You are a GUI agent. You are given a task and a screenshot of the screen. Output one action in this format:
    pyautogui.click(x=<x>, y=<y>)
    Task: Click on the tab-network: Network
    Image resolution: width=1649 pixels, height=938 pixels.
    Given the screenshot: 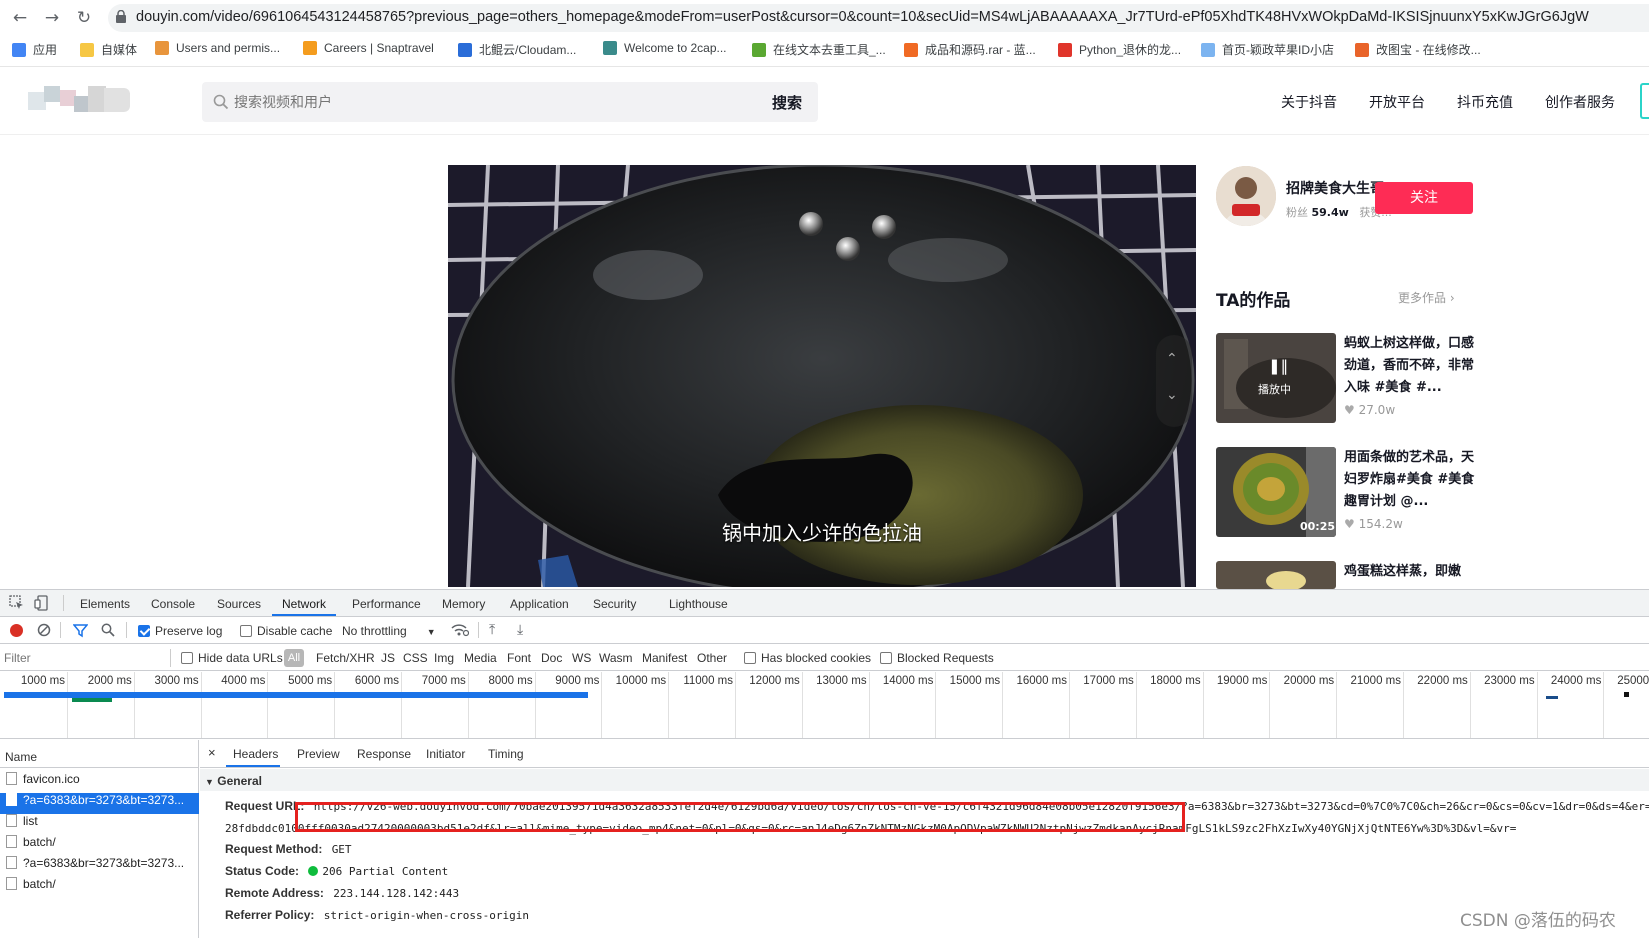 What is the action you would take?
    pyautogui.click(x=304, y=604)
    